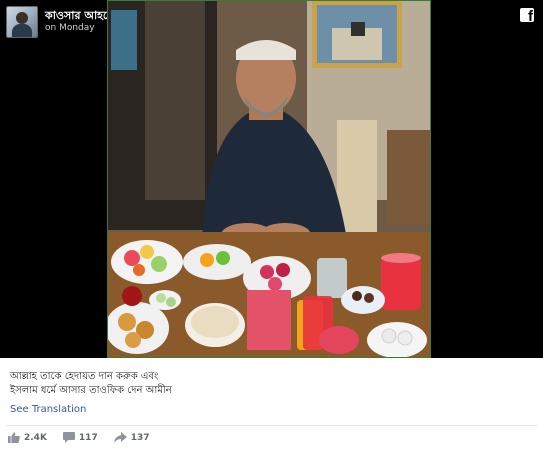  Describe the element at coordinates (527, 16) in the screenshot. I see `facebook-logo-icon: f` at that location.